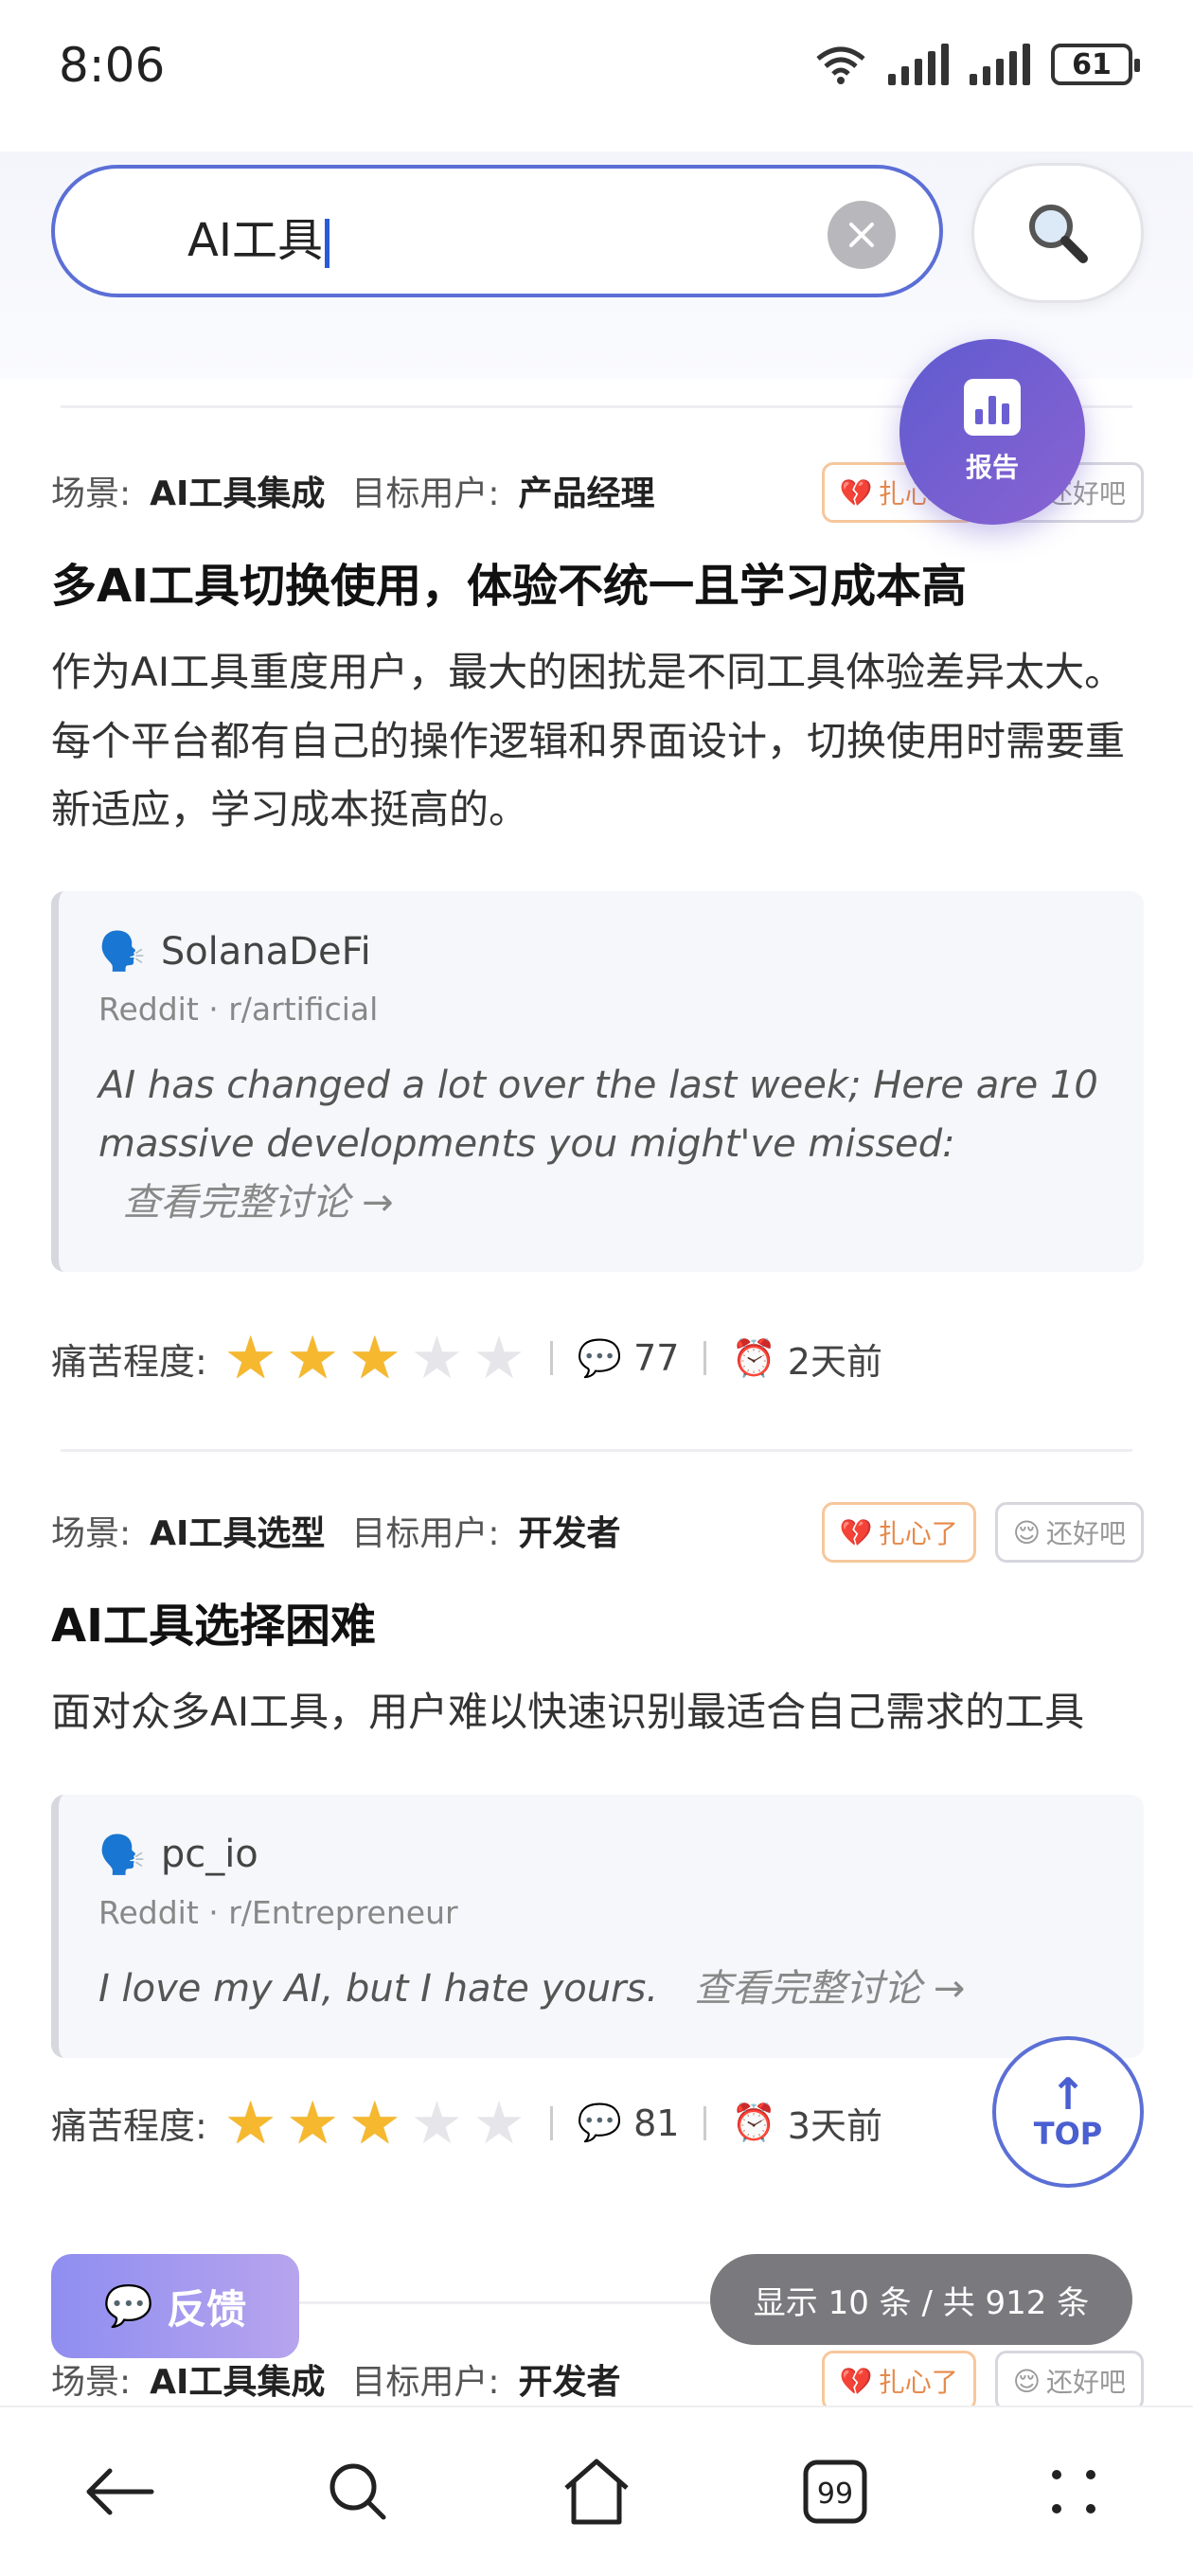 Image resolution: width=1193 pixels, height=2576 pixels. What do you see at coordinates (238, 1010) in the screenshot?
I see `quote-source: Reddit · r/artificial` at bounding box center [238, 1010].